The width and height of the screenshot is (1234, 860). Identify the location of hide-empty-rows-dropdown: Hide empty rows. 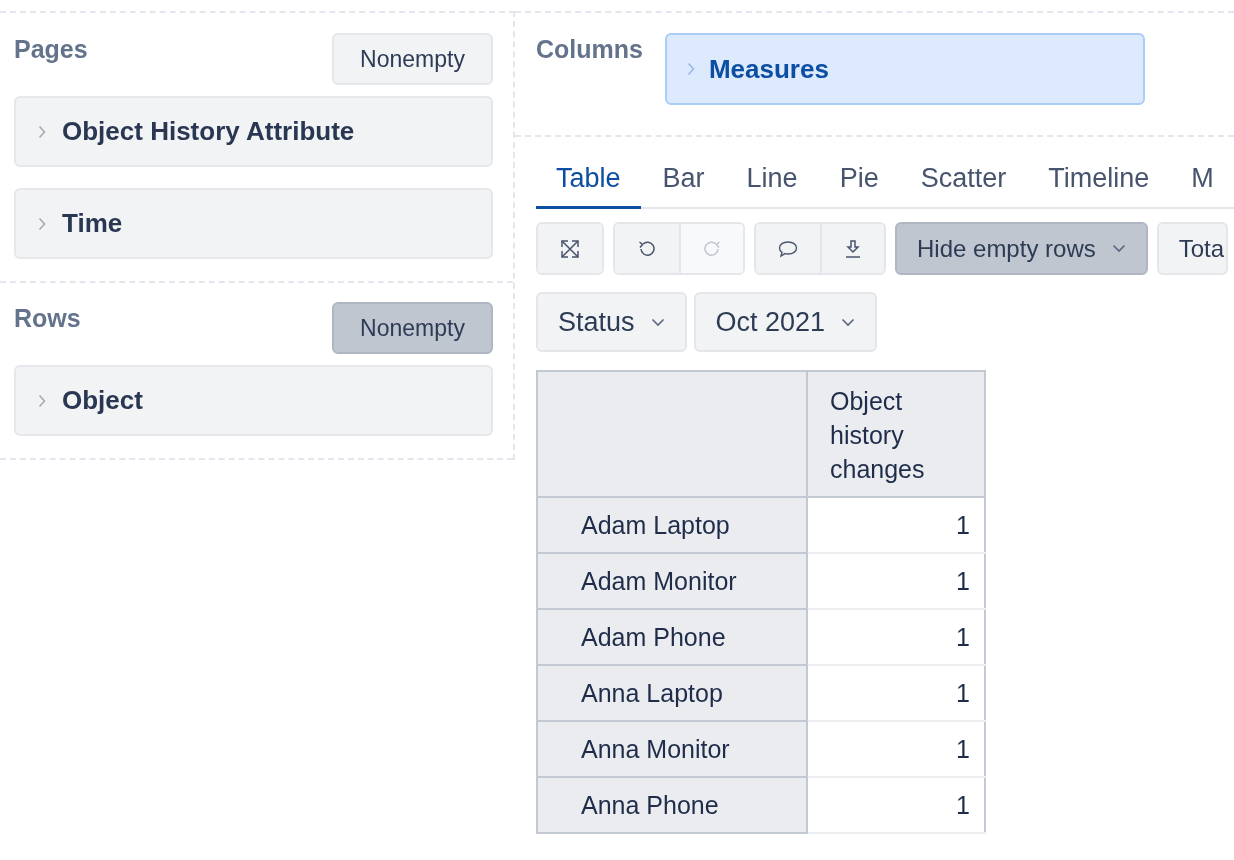
(1021, 248).